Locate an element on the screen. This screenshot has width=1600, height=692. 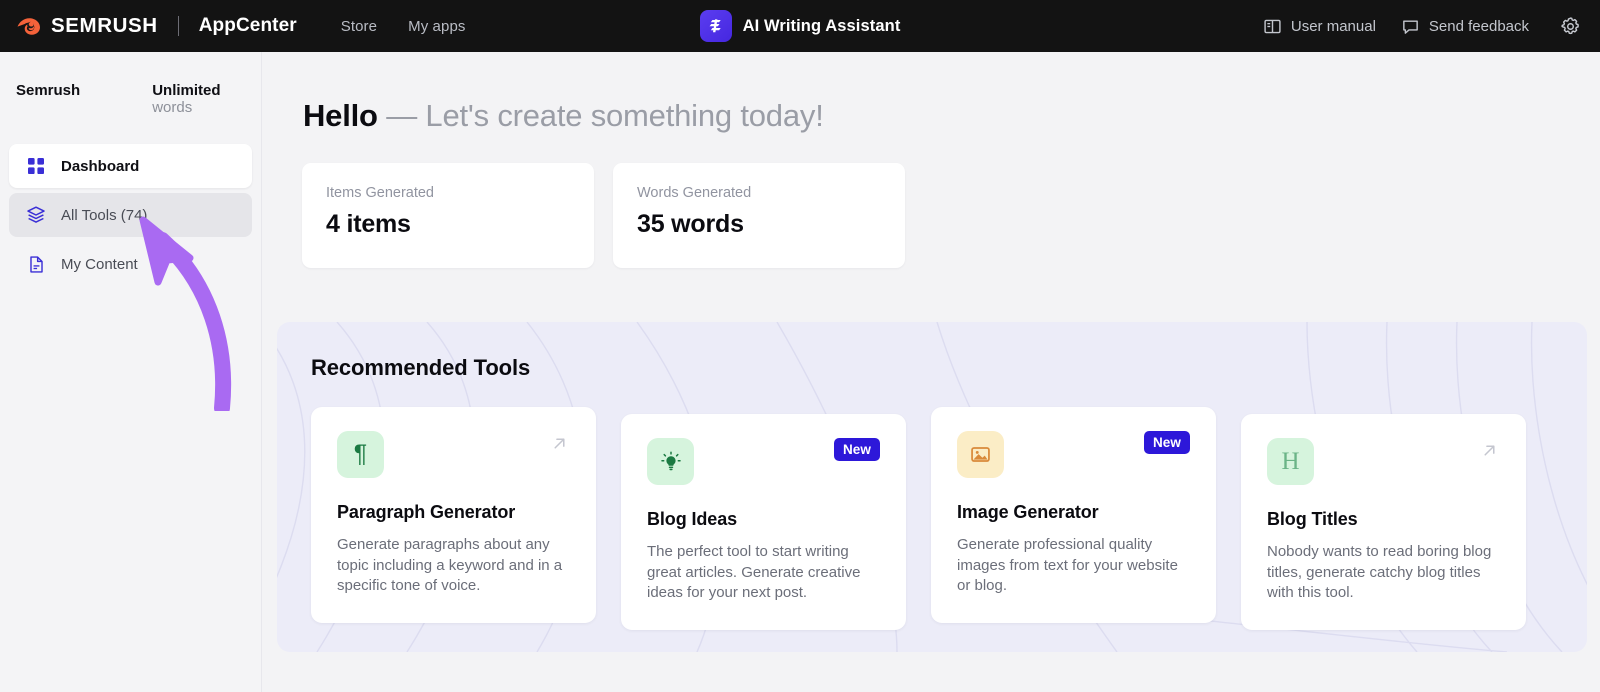
settings-button is located at coordinates (1570, 26).